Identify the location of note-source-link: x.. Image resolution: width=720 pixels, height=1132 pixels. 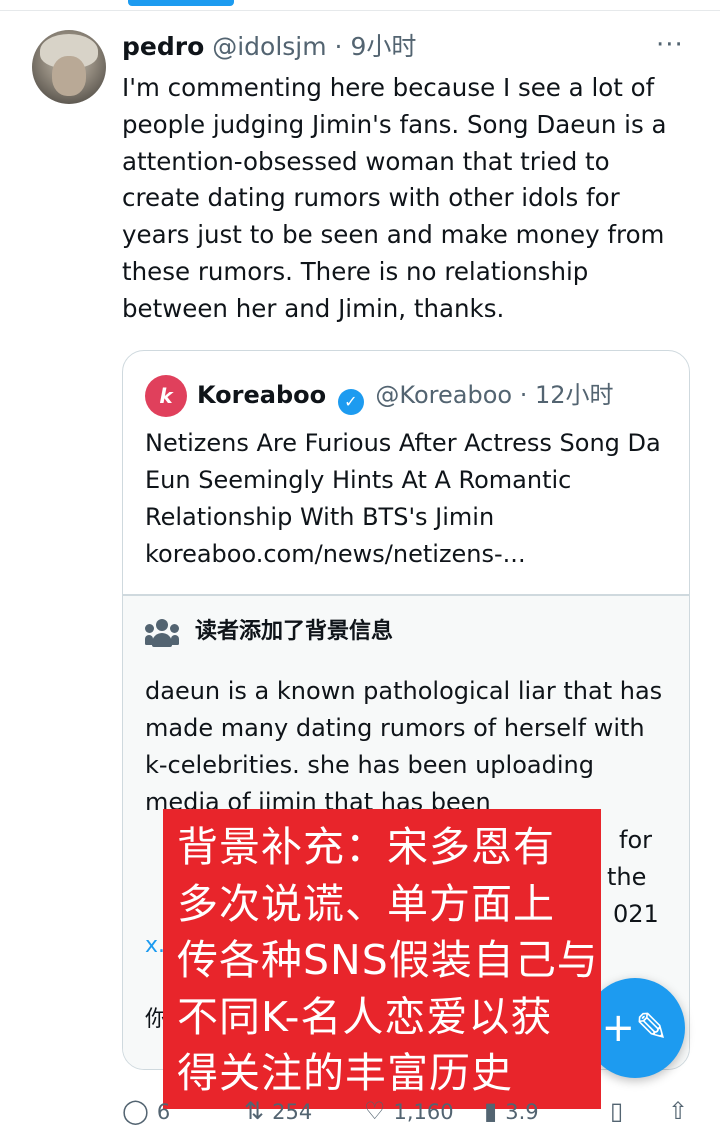
(155, 945).